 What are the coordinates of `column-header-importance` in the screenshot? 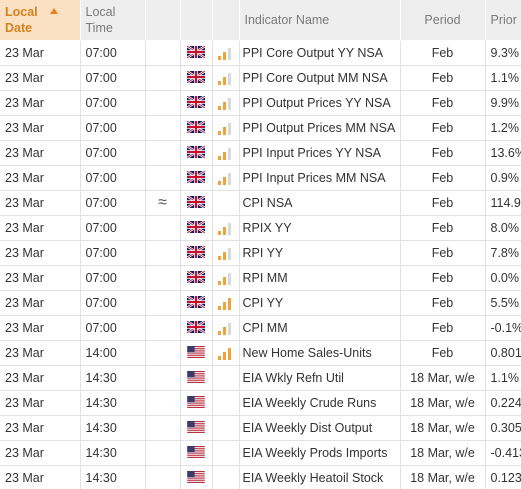 It's located at (226, 20).